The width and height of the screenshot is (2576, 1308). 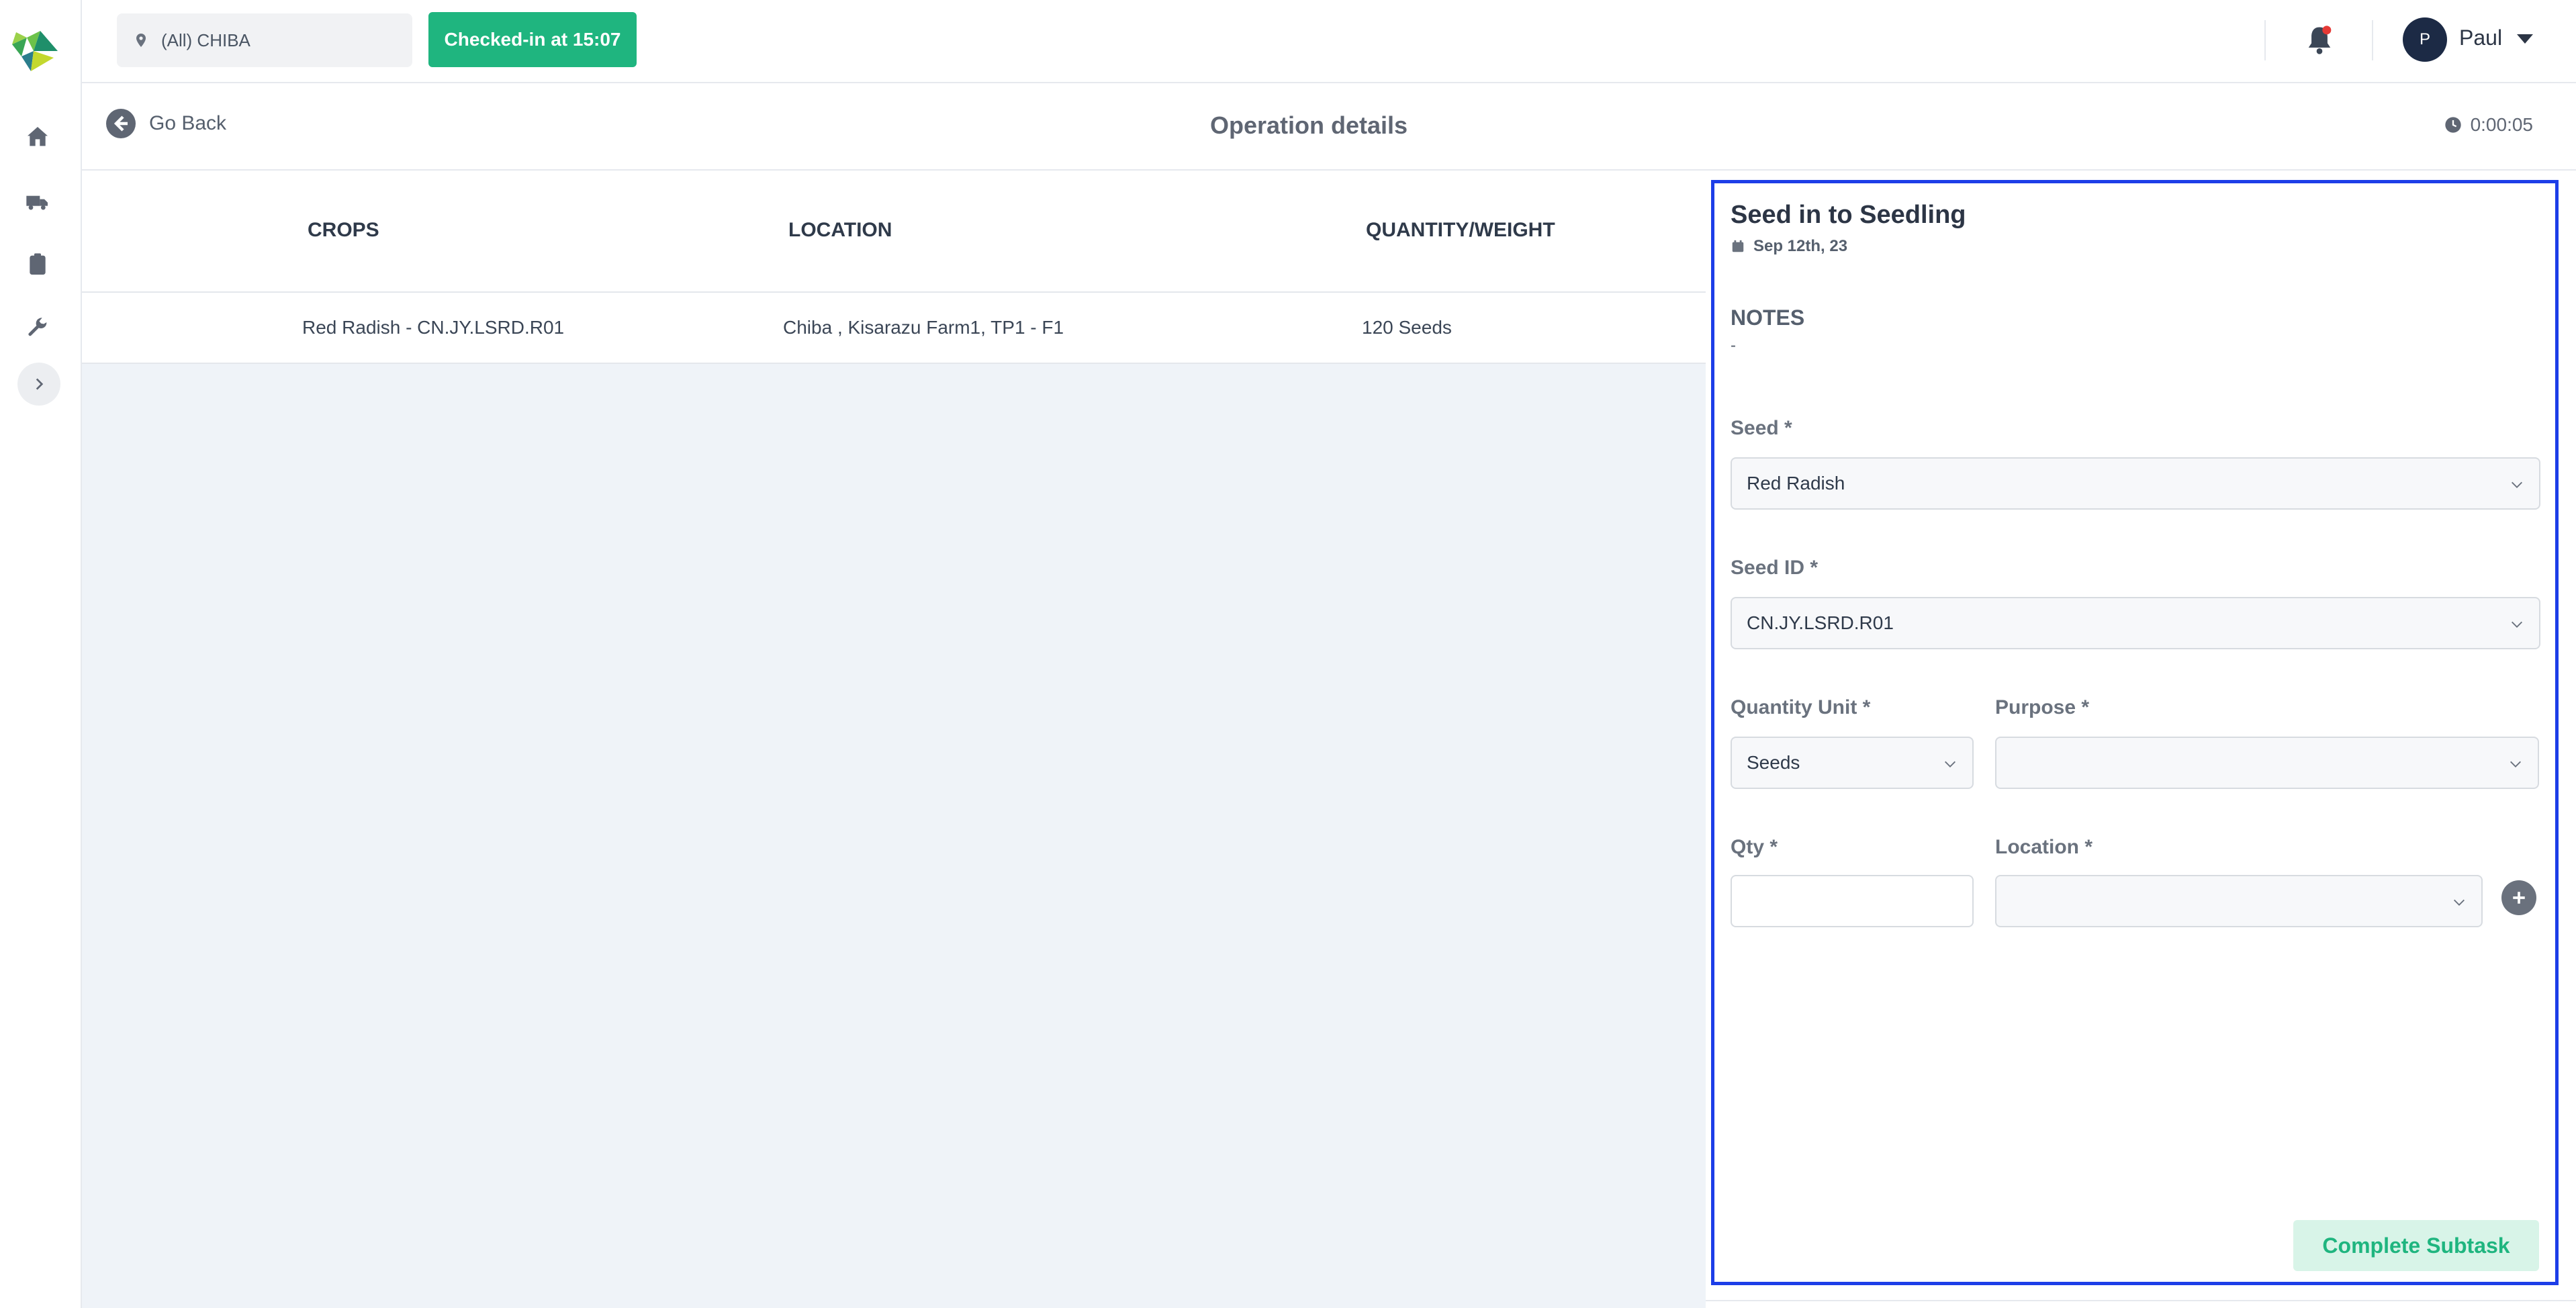 I want to click on plus-icon, so click(x=2519, y=898).